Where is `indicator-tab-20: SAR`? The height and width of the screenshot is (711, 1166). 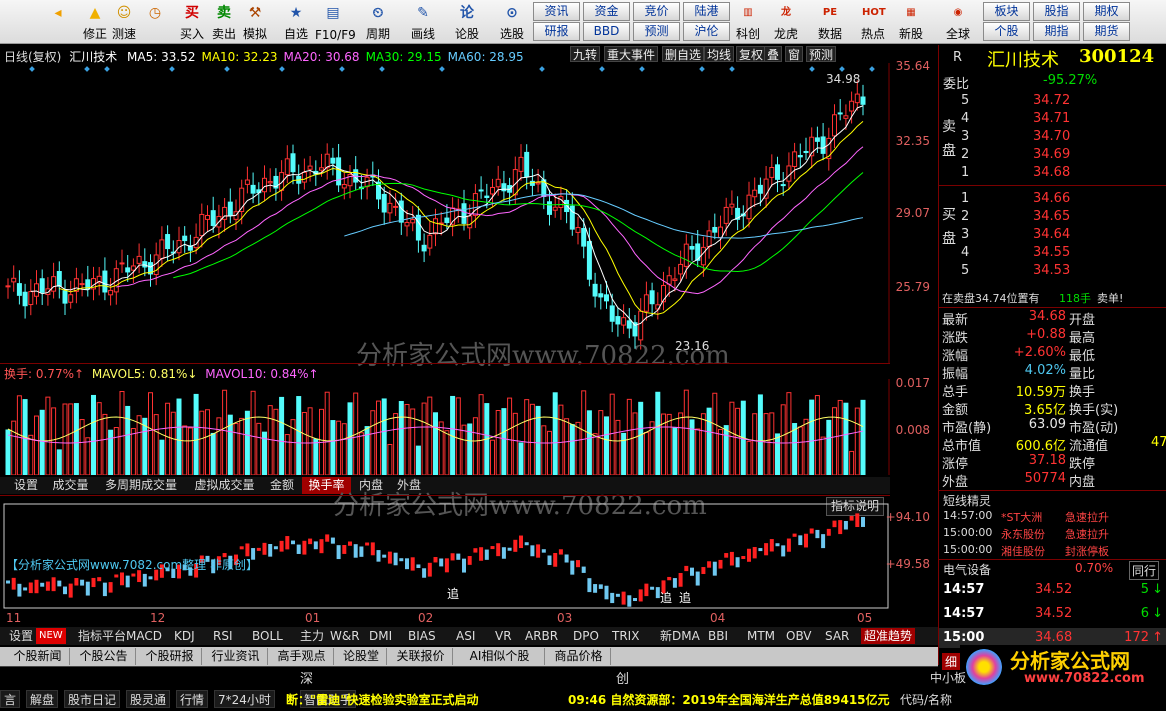 indicator-tab-20: SAR is located at coordinates (837, 636).